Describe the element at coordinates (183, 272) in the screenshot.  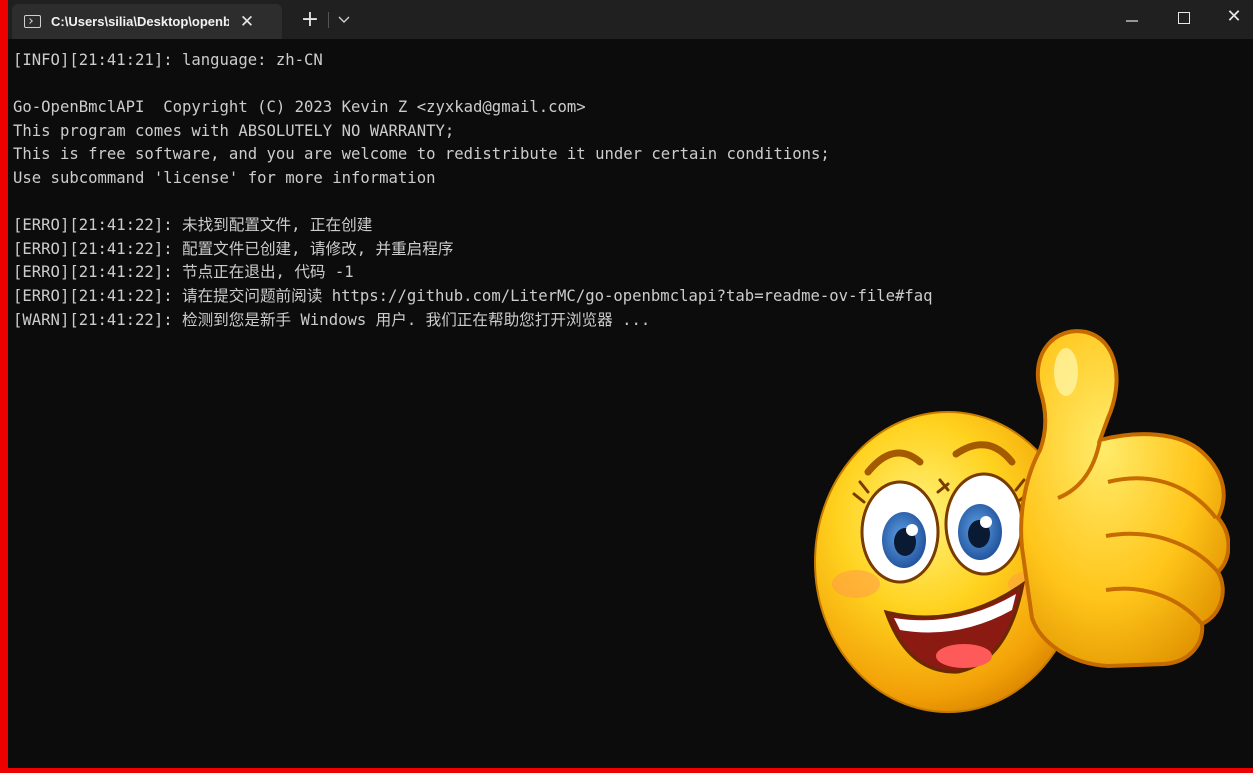
I see `console-line: [ERRO][21:41:22]: 节点正在退出, 代码 -1` at that location.